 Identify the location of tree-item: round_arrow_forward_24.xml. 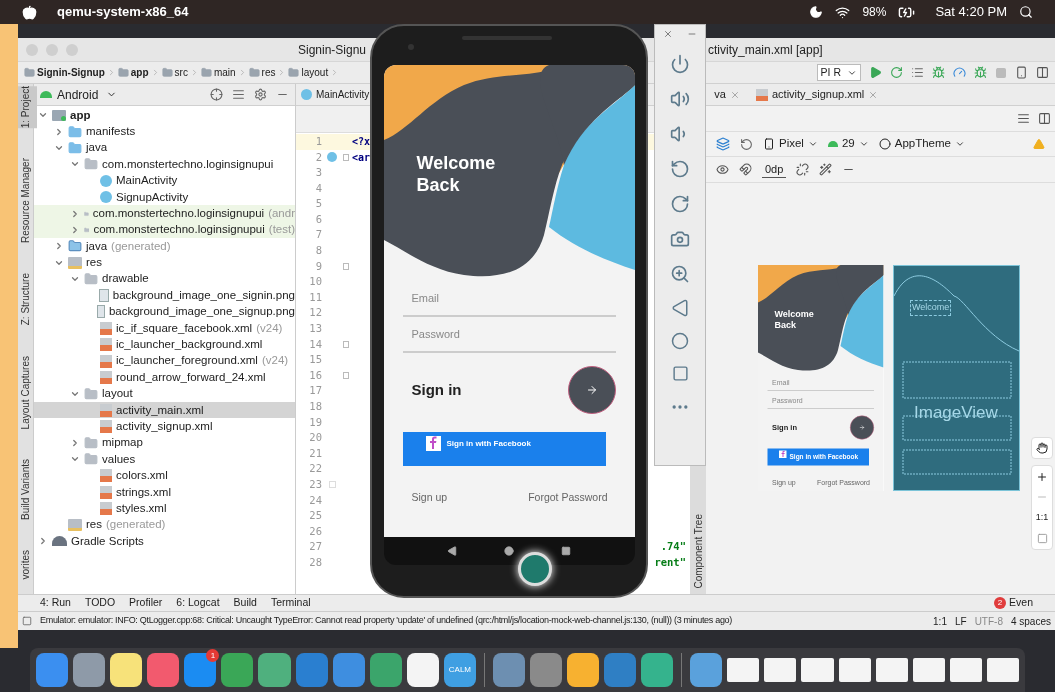
(164, 377).